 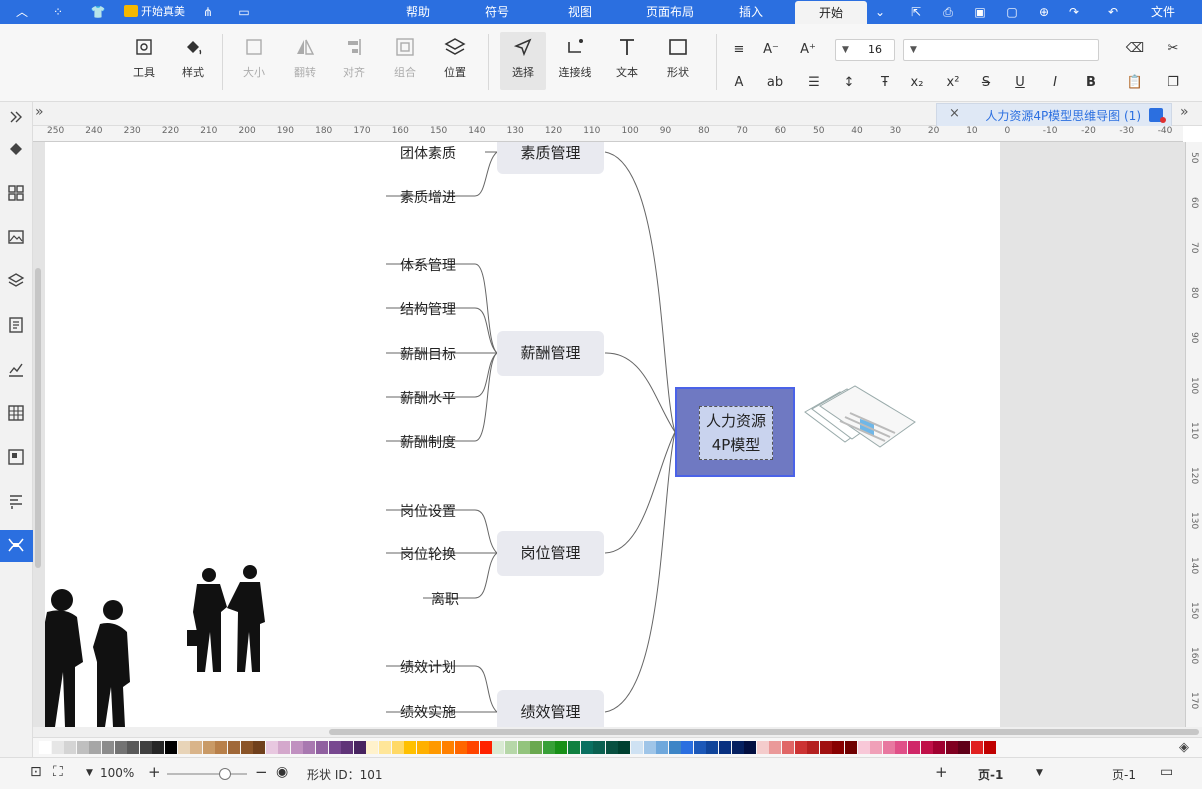 I want to click on tab-file: 文件, so click(x=1163, y=12).